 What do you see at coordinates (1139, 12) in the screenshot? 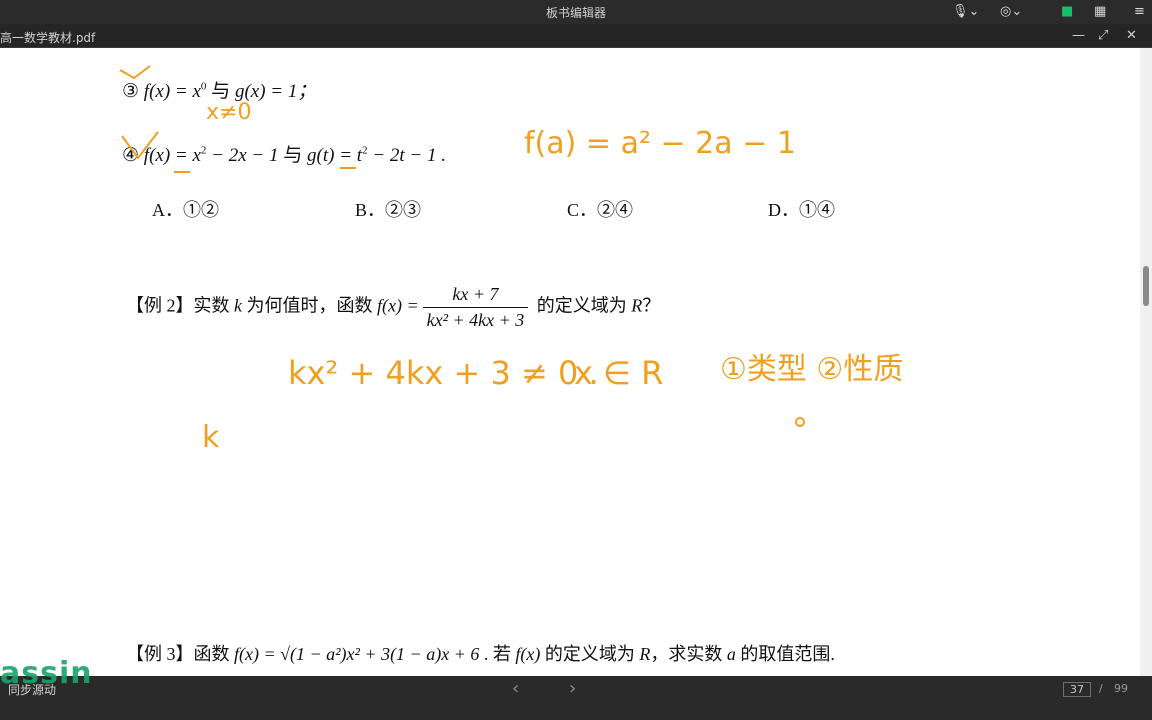
I see `menu-icon: ≡` at bounding box center [1139, 12].